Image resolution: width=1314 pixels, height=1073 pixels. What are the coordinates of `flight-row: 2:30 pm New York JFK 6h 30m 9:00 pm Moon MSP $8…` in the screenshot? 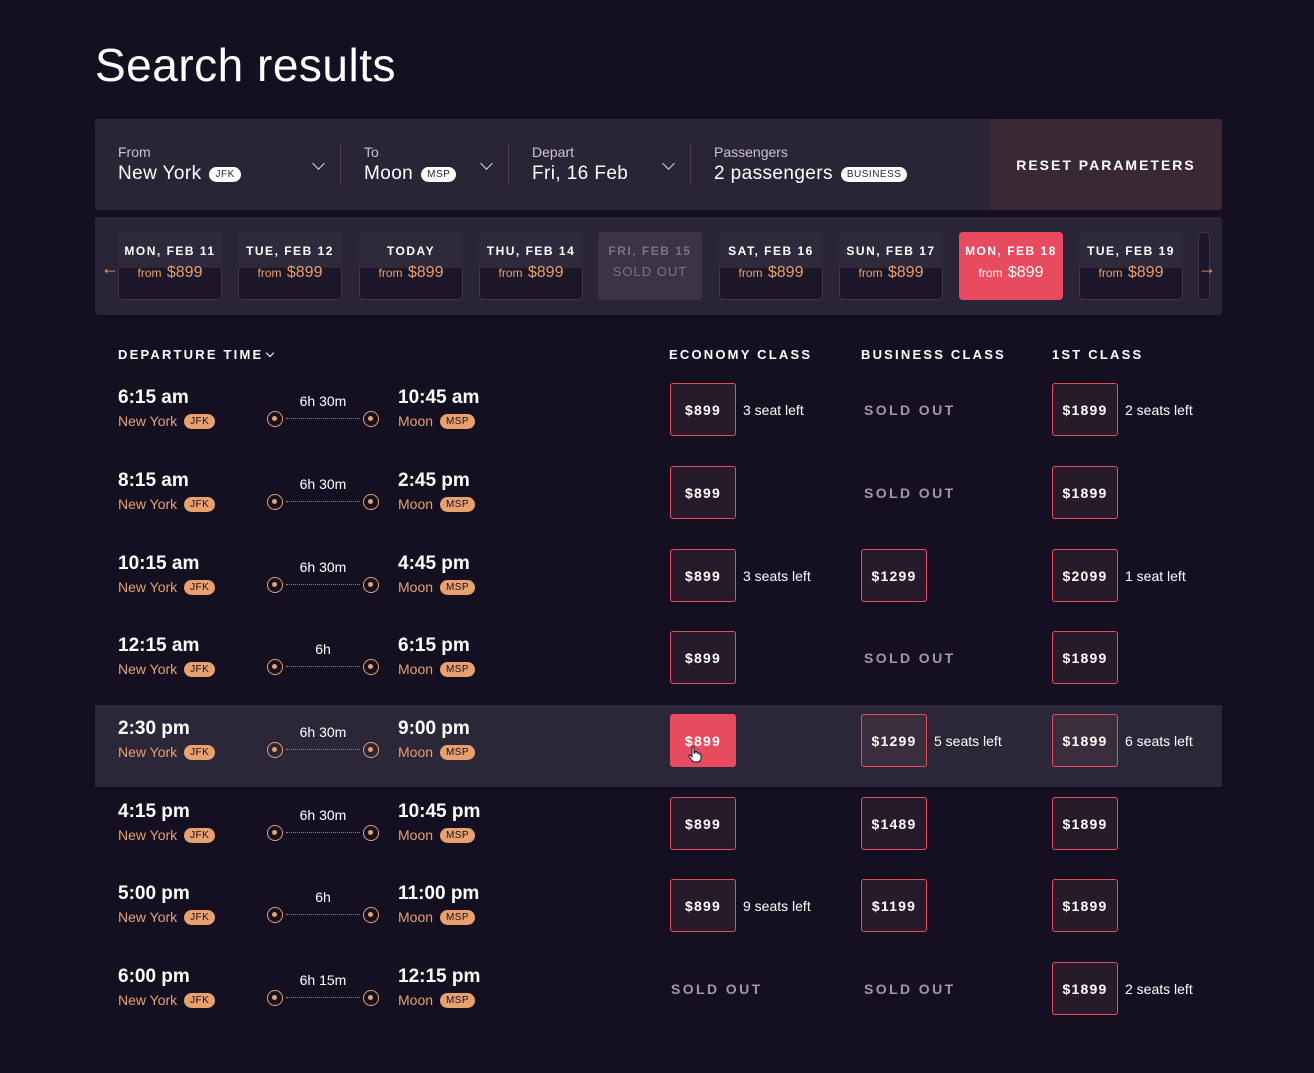 It's located at (658, 746).